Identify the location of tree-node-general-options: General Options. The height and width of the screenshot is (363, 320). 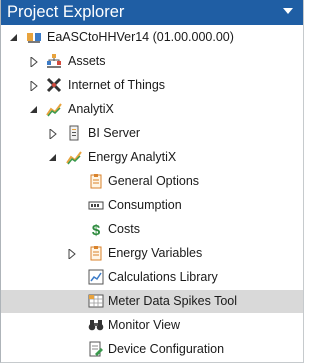
(152, 181).